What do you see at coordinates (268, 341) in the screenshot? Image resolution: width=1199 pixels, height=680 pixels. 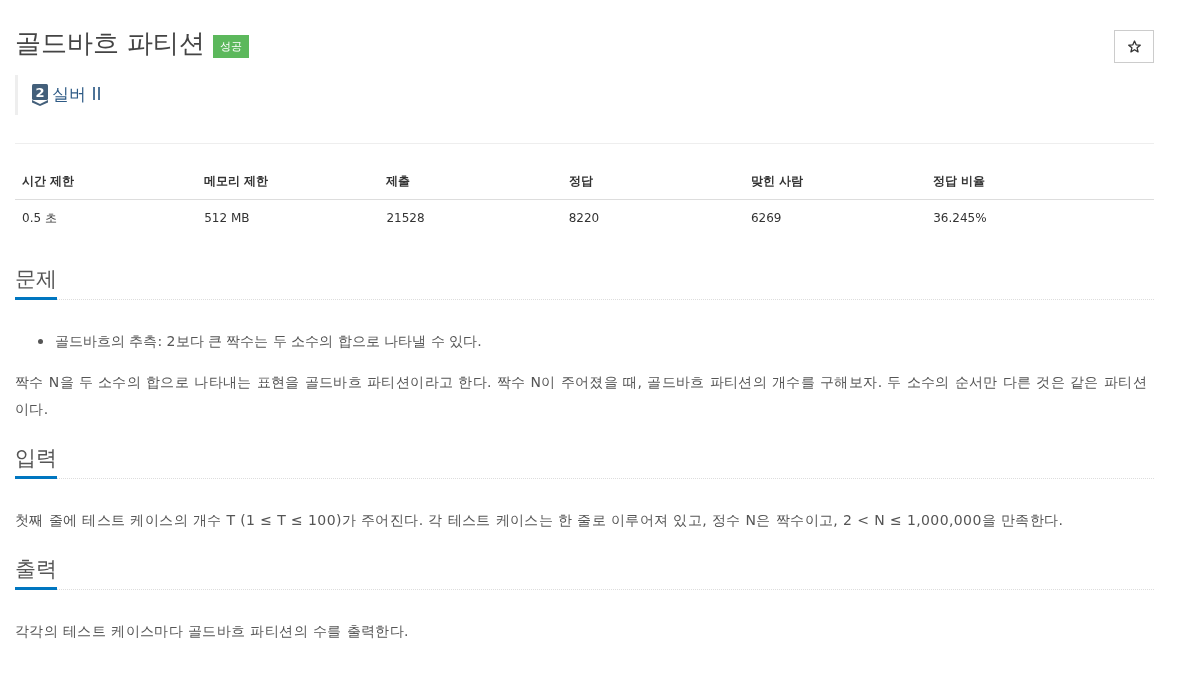 I see `list-item: 골드바흐의 추측: 2보다 큰 짝수는 두 소수의 합으로 나타낼 수 있다.` at bounding box center [268, 341].